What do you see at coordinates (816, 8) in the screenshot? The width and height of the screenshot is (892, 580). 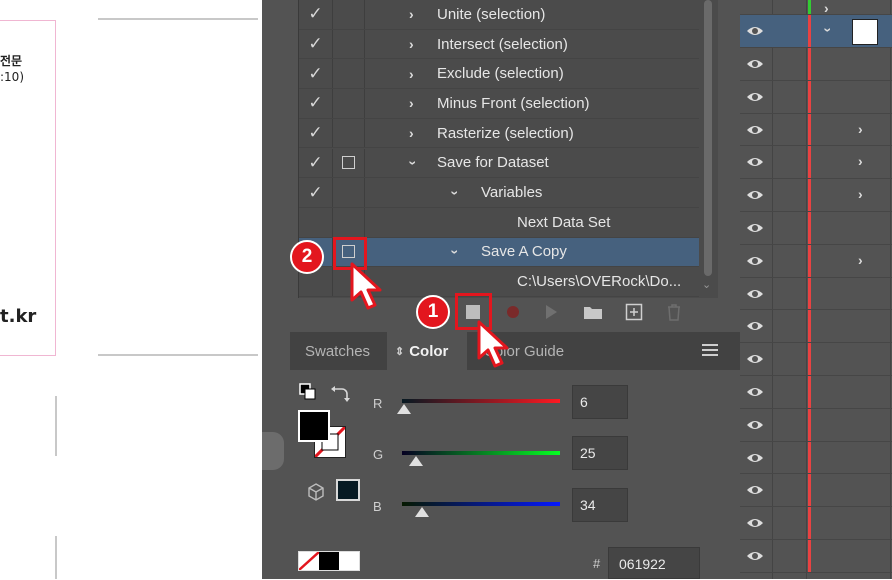 I see `layer-row-partial: ›` at bounding box center [816, 8].